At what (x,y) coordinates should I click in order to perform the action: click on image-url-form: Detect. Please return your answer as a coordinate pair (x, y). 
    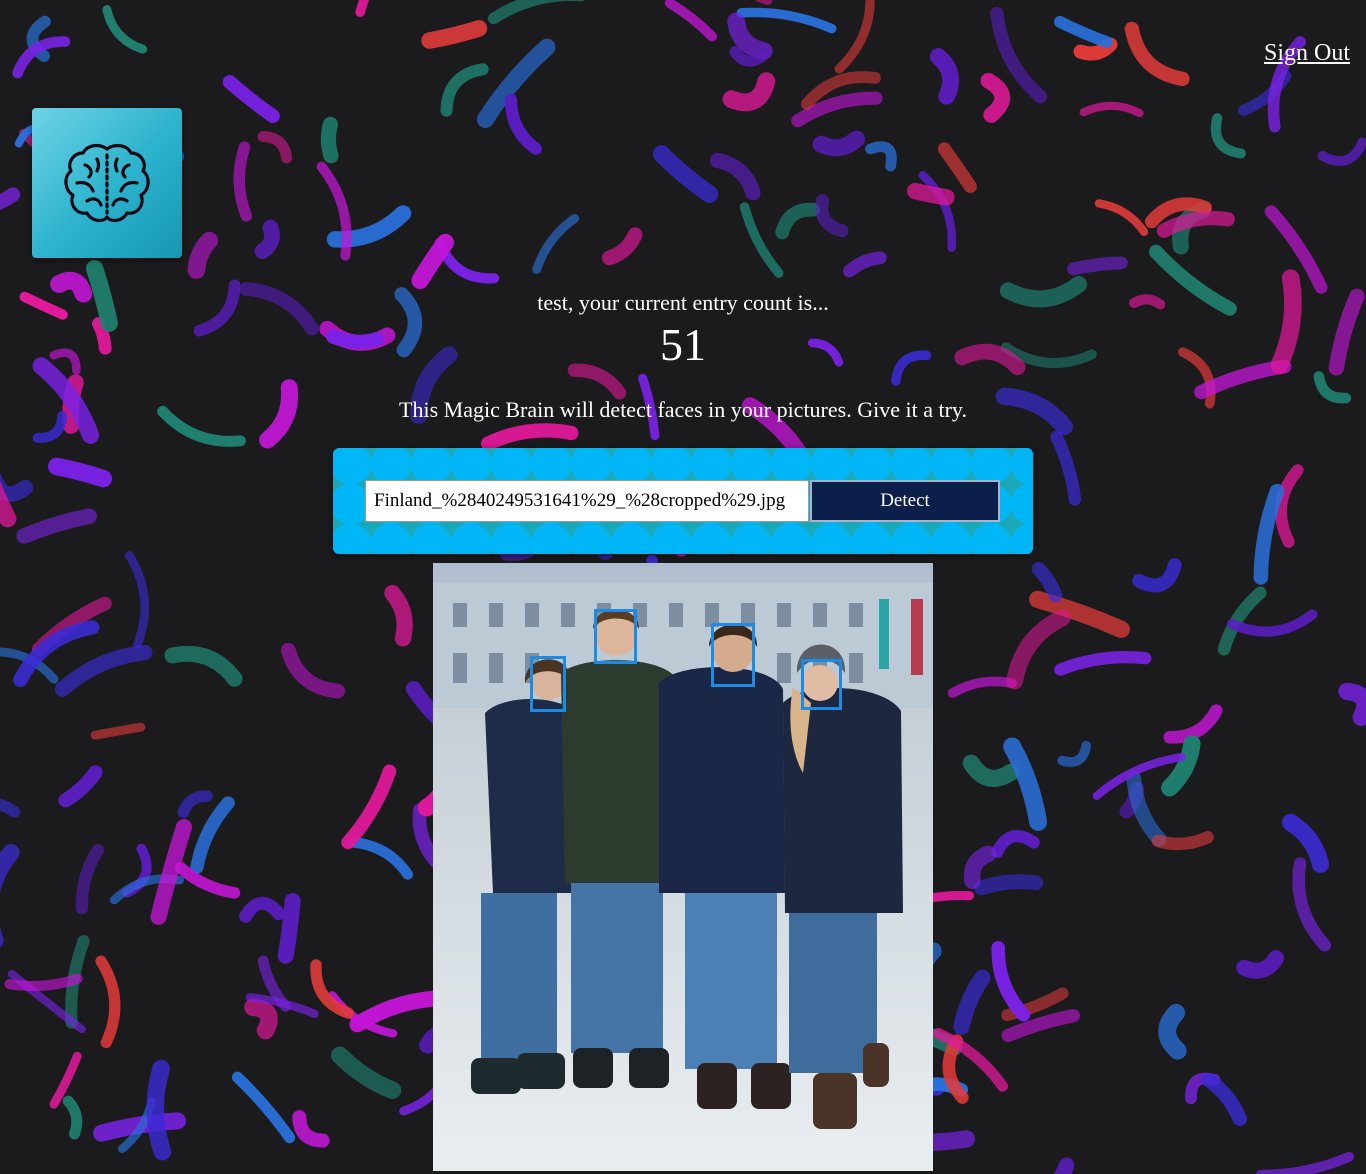
    Looking at the image, I should click on (683, 501).